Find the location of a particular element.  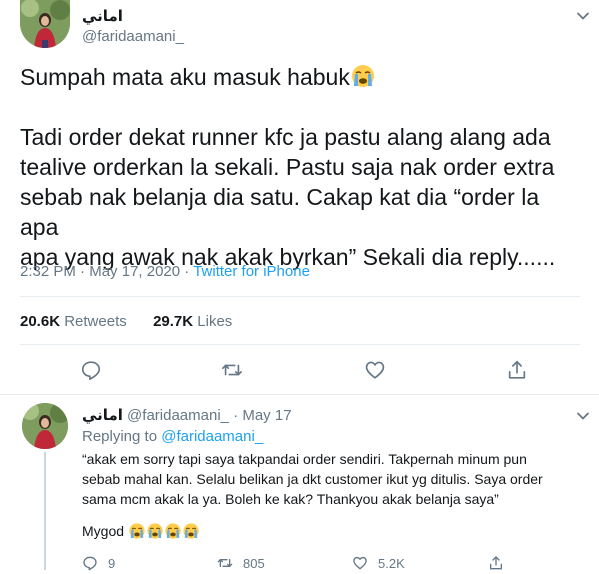

likes-count: 29.7K is located at coordinates (173, 321).